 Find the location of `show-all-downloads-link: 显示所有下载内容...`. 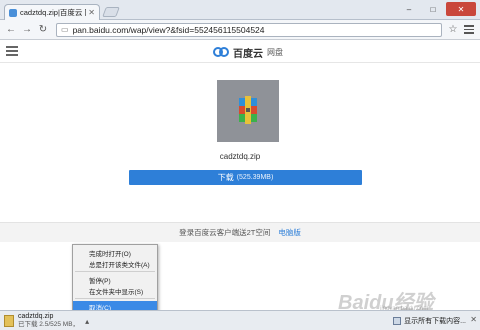

show-all-downloads-link: 显示所有下载内容... is located at coordinates (429, 321).